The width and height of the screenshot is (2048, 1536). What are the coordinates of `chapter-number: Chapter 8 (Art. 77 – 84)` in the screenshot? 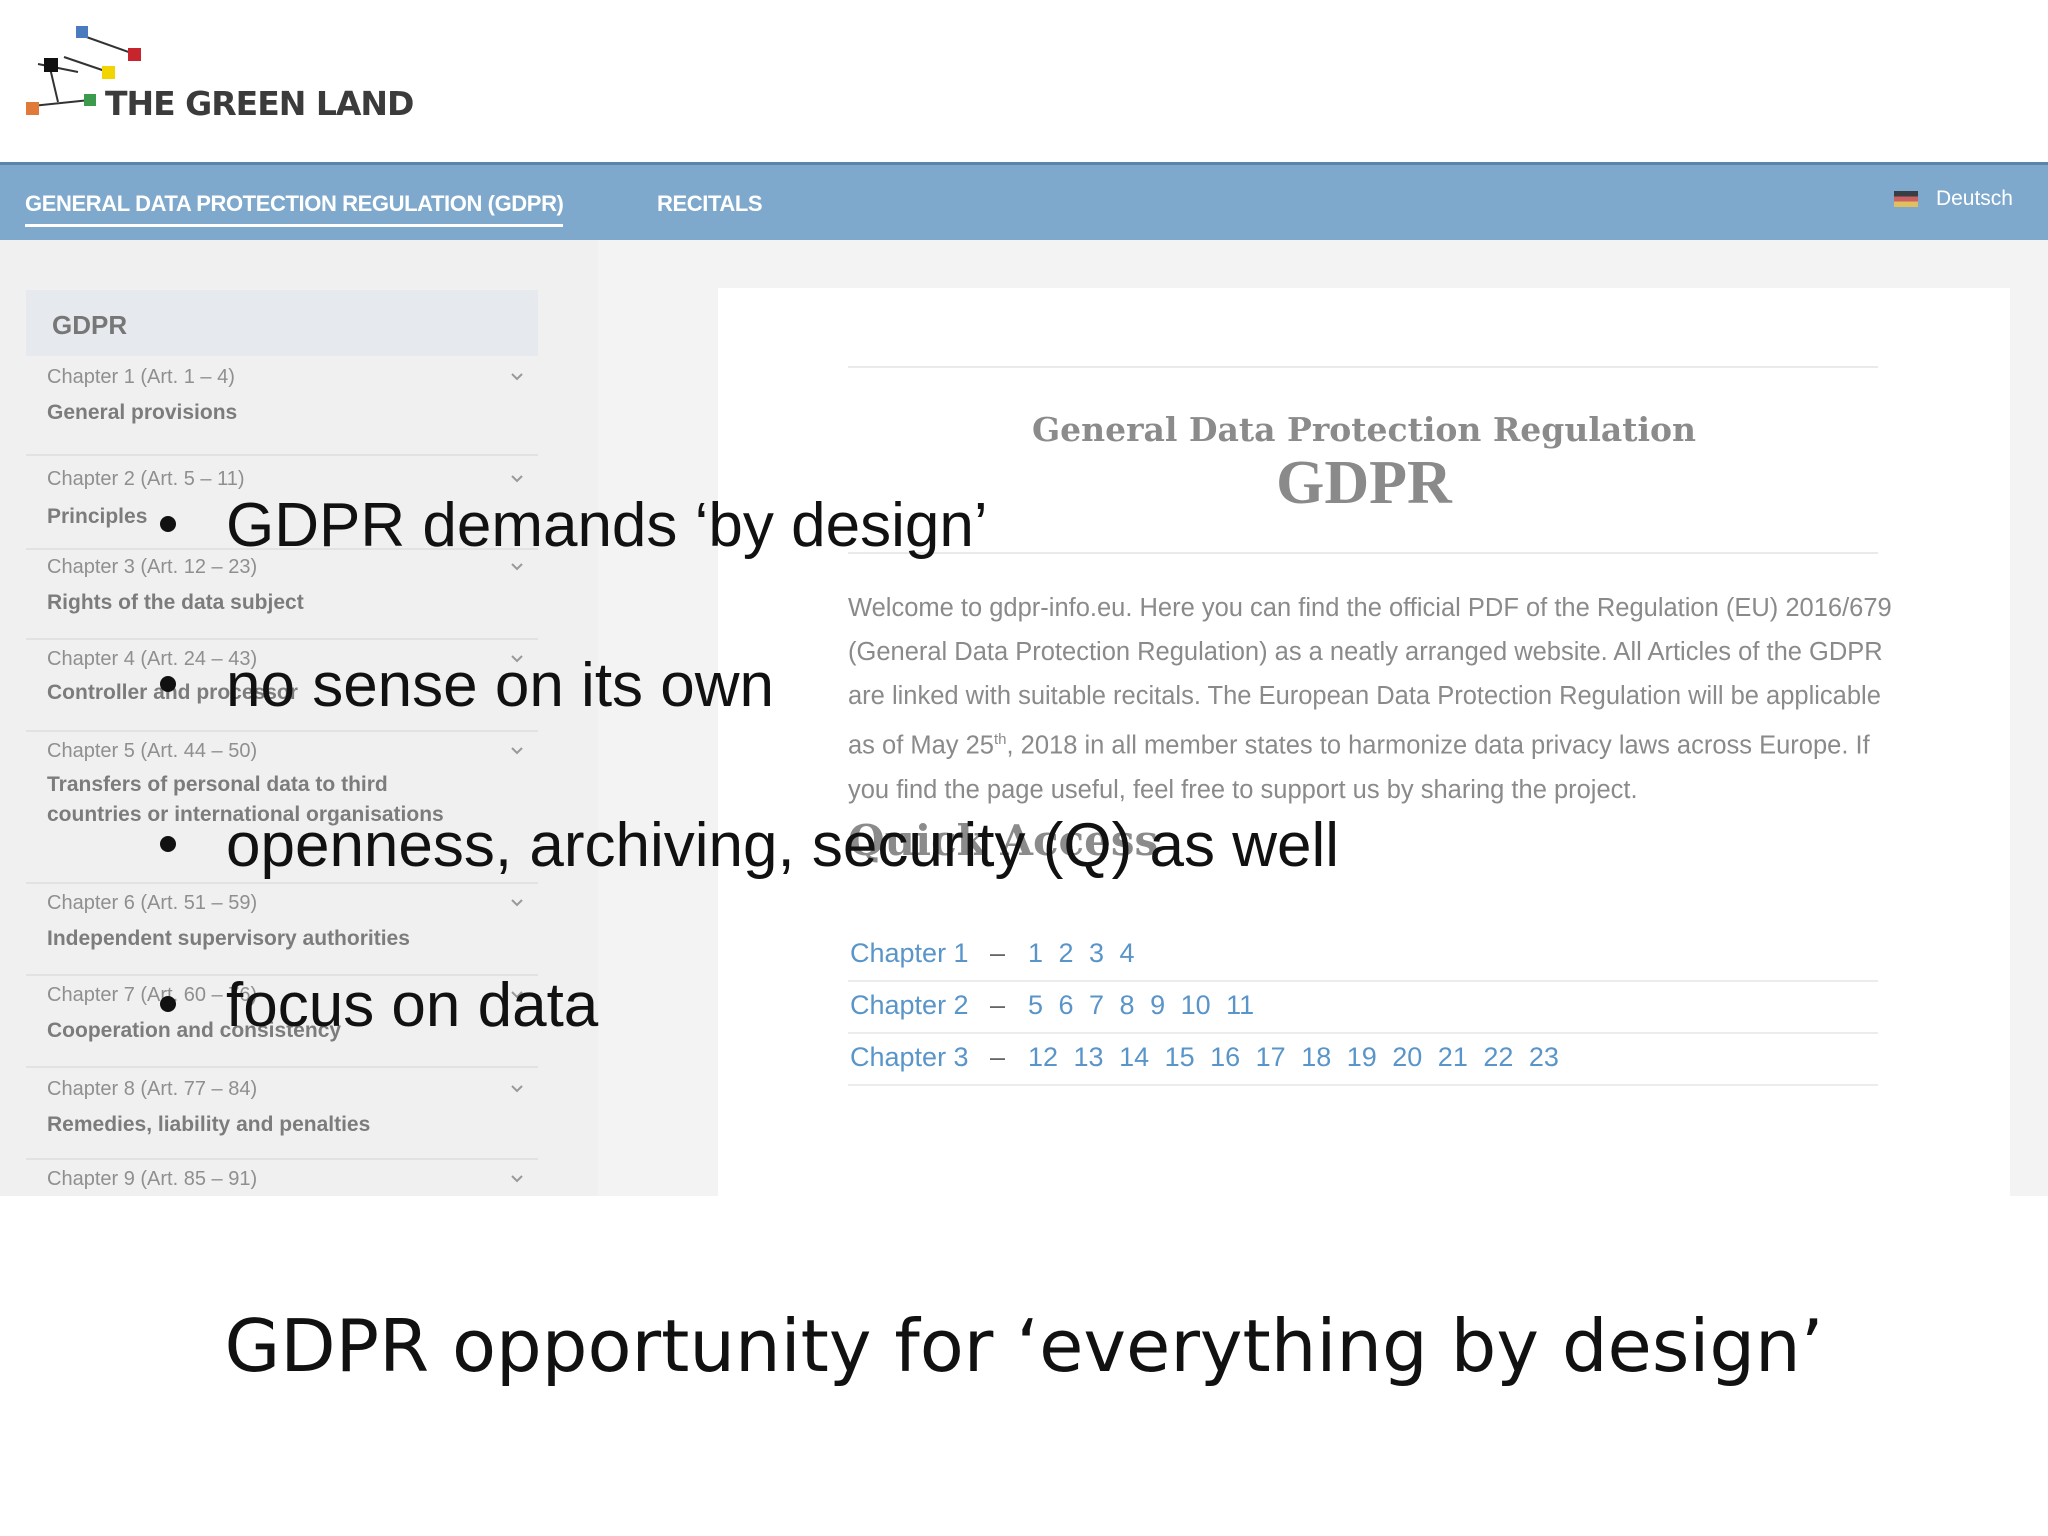 It's located at (152, 1089).